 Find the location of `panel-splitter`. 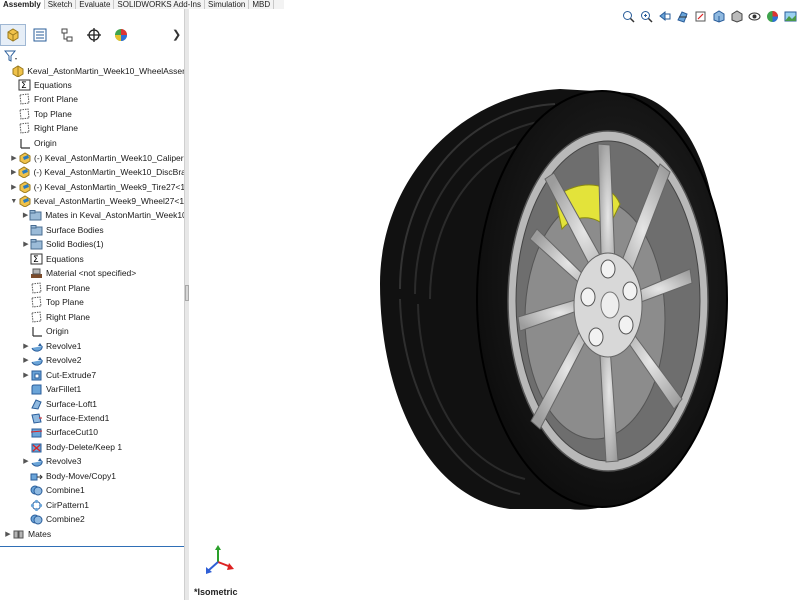

panel-splitter is located at coordinates (186, 304).